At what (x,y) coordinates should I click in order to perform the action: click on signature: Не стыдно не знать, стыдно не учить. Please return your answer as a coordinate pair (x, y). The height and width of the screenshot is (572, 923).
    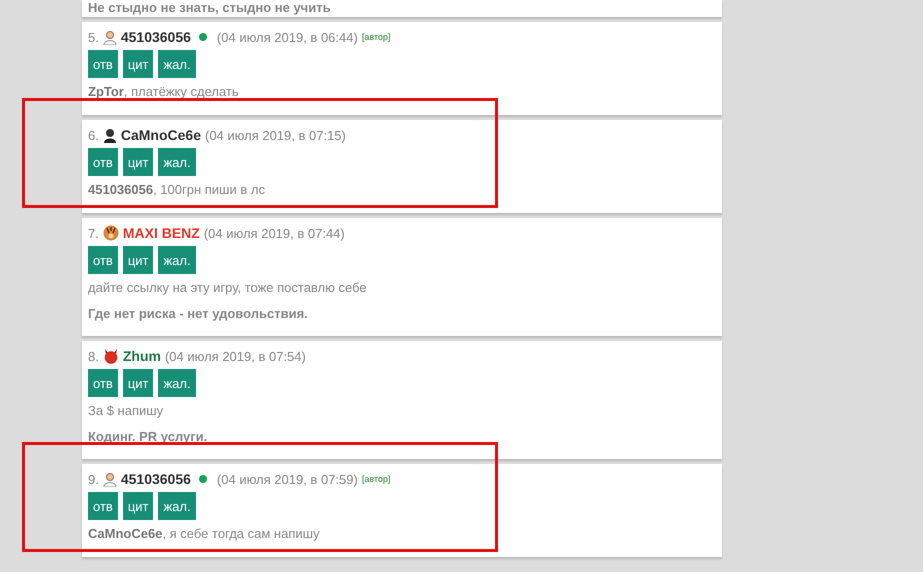
    Looking at the image, I should click on (210, 8).